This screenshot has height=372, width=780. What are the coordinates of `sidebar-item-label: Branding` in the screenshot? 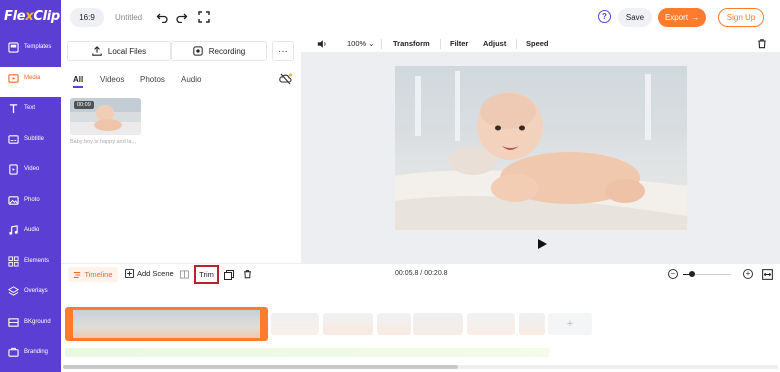 It's located at (36, 352).